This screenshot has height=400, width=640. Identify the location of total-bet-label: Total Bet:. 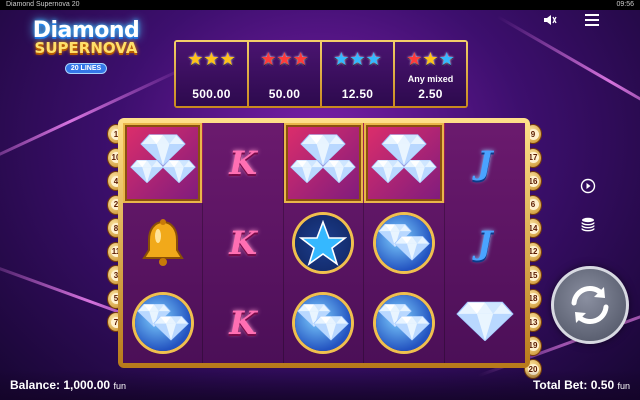
(560, 385).